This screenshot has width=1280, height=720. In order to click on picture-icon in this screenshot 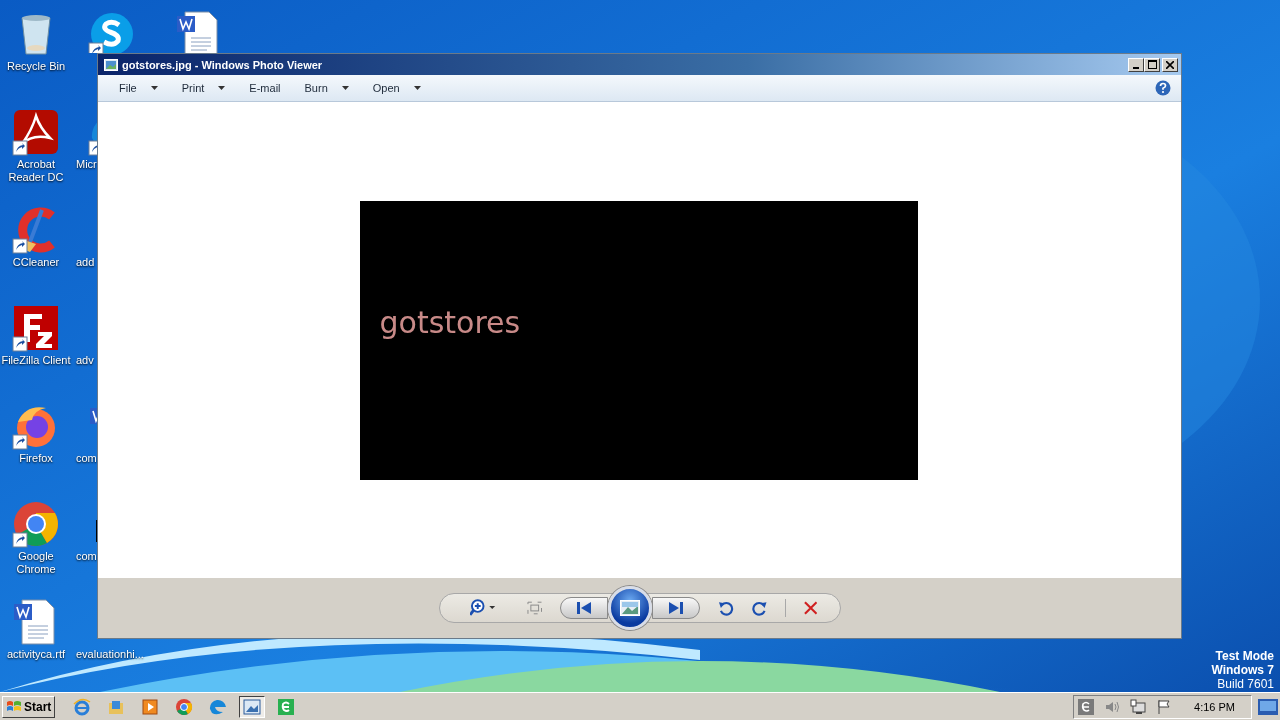, I will do `click(111, 64)`.